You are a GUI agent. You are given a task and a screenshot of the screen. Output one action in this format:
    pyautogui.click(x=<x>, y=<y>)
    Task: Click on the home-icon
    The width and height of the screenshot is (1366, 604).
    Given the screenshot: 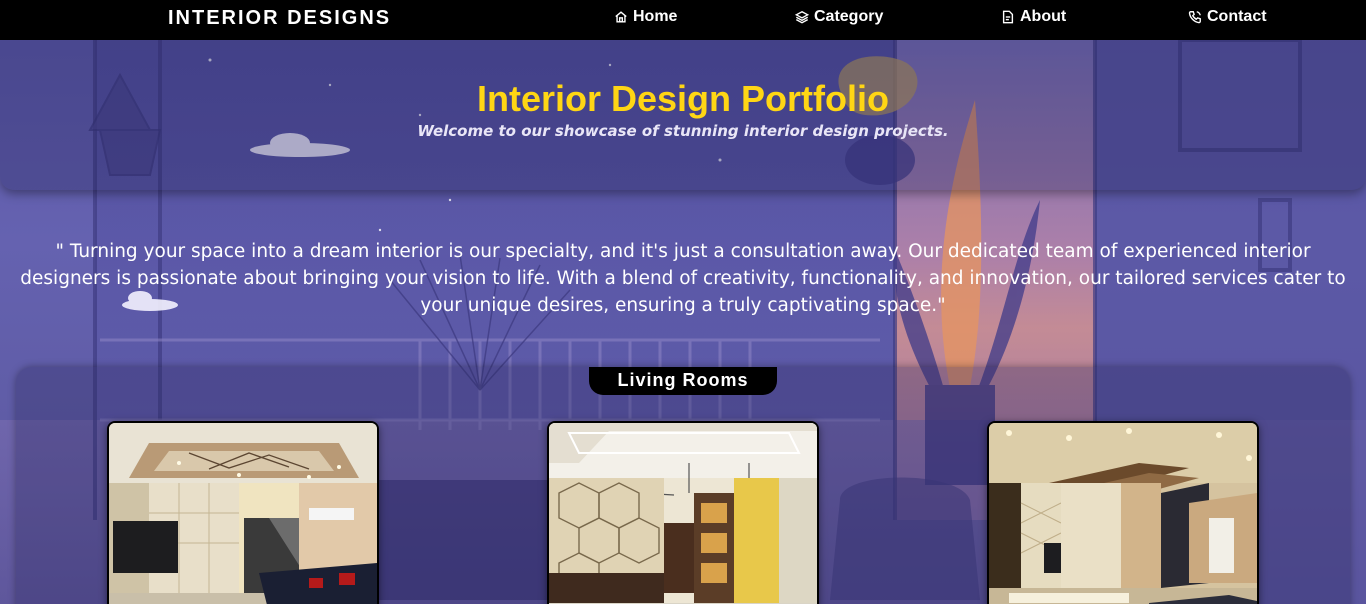 What is the action you would take?
    pyautogui.click(x=621, y=17)
    